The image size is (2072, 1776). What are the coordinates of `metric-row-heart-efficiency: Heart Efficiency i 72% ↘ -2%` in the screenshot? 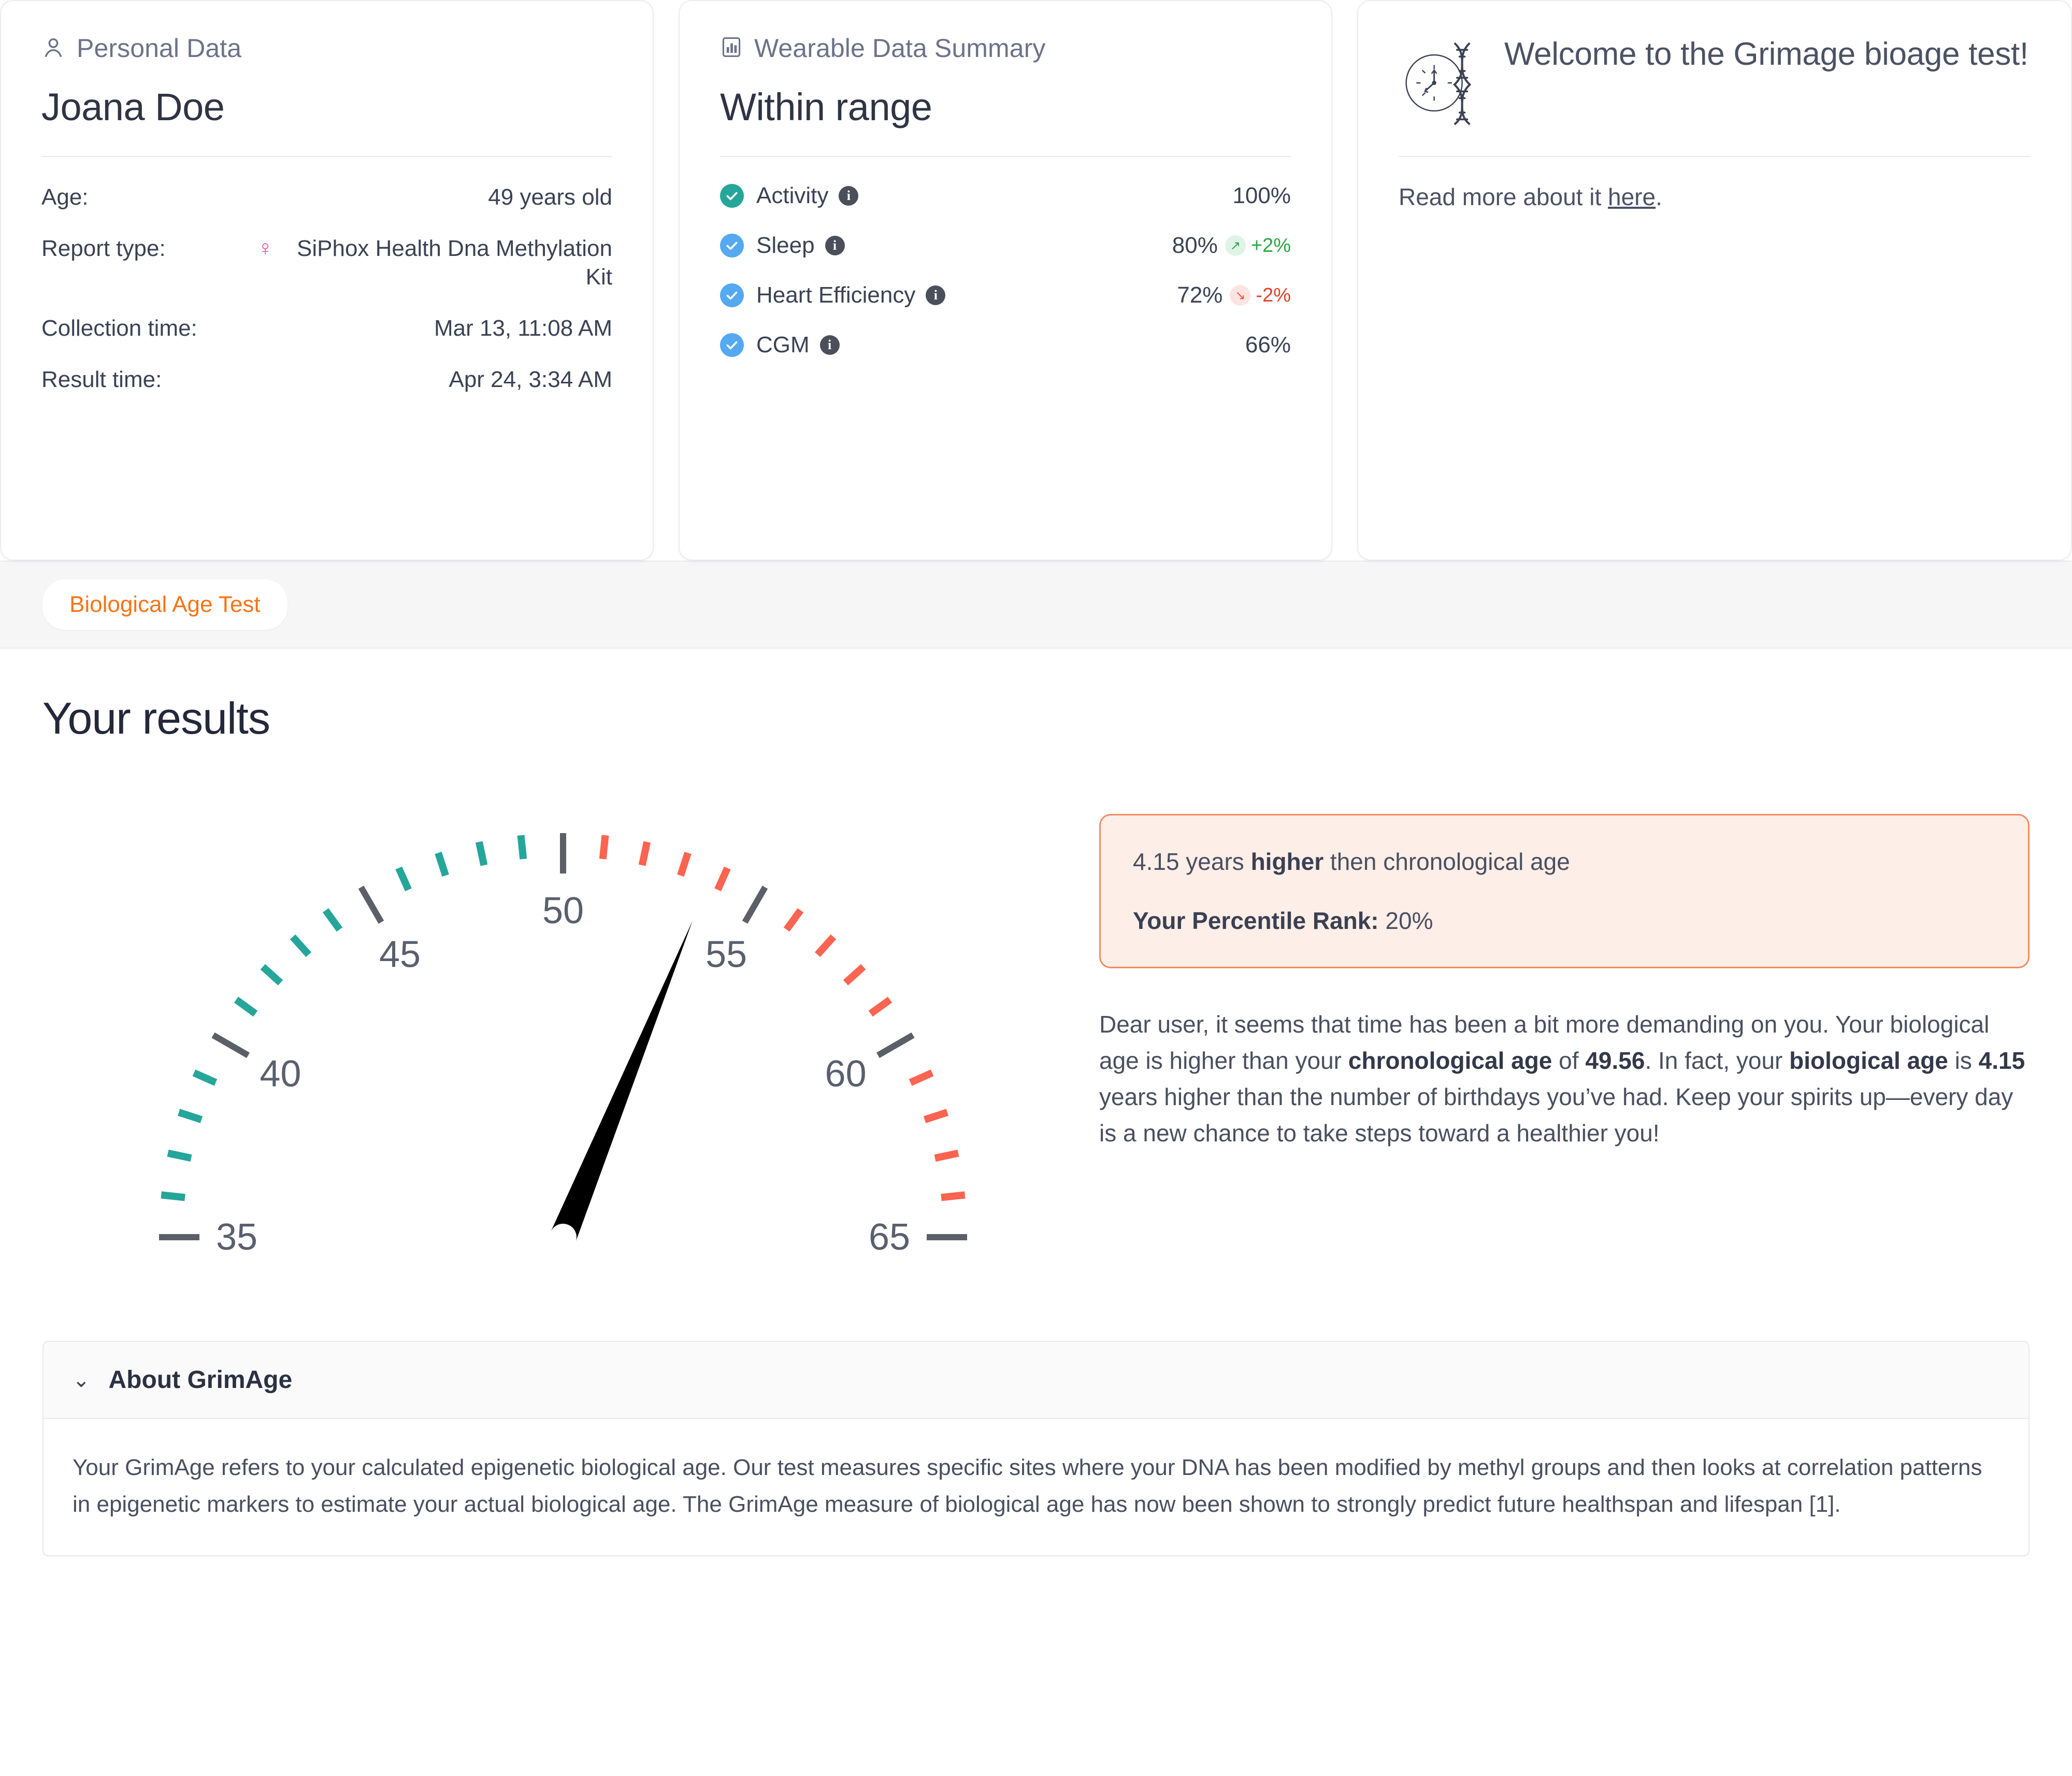 It's located at (1005, 295).